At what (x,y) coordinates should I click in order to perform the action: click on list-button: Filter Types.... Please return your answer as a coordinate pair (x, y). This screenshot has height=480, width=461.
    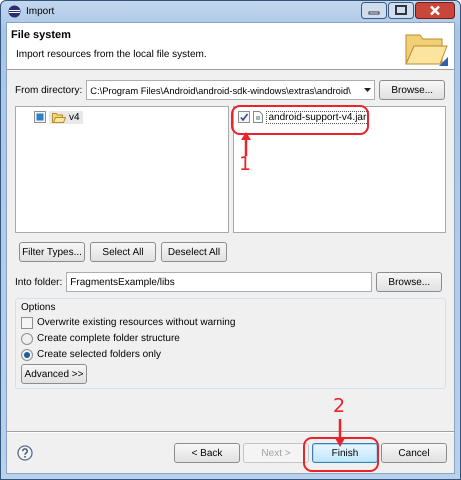
    Looking at the image, I should click on (52, 252).